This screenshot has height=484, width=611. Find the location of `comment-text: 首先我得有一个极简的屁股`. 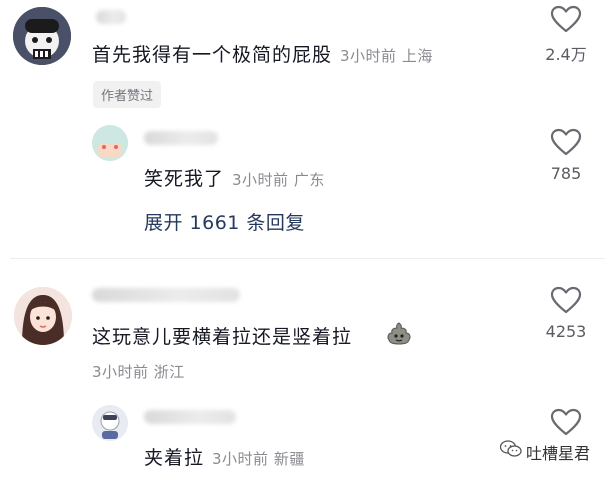

comment-text: 首先我得有一个极简的屁股 is located at coordinates (212, 55).